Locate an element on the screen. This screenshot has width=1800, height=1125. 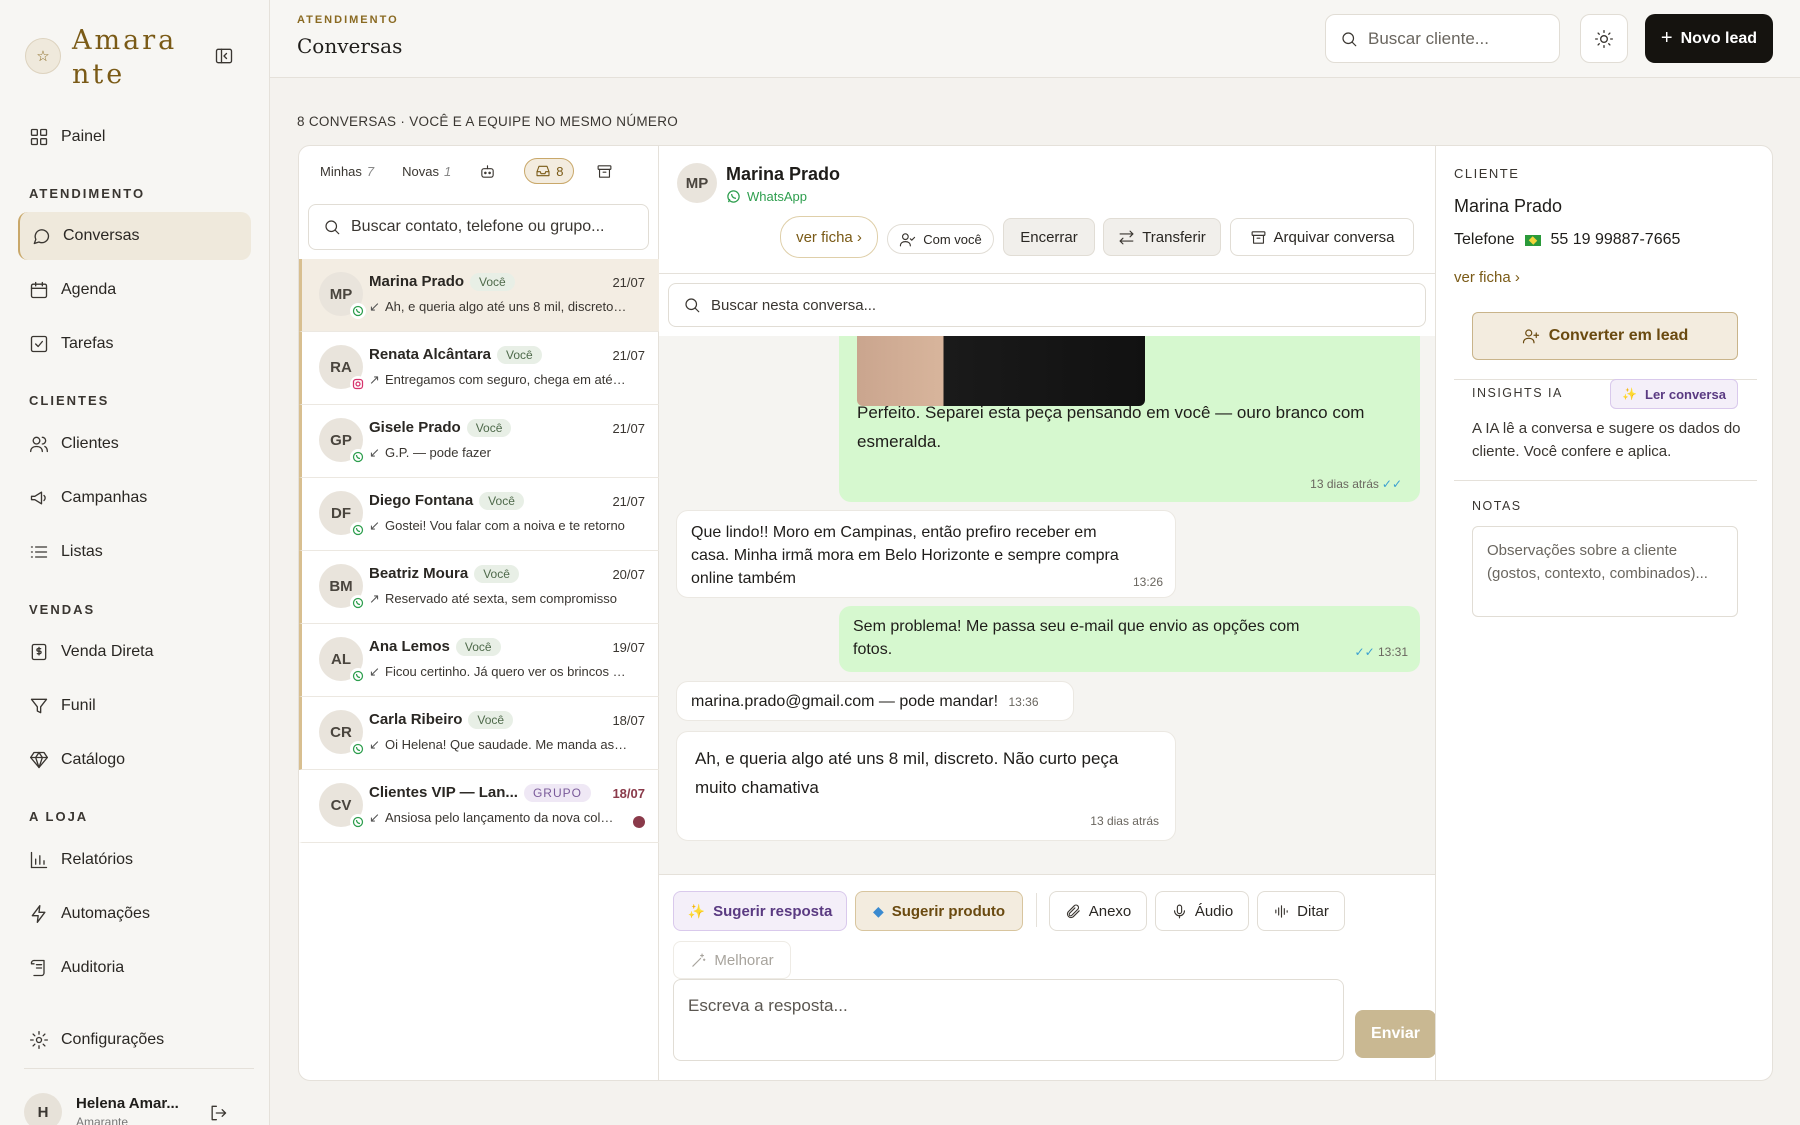
view-profile-link: ver ficha › is located at coordinates (1487, 277).